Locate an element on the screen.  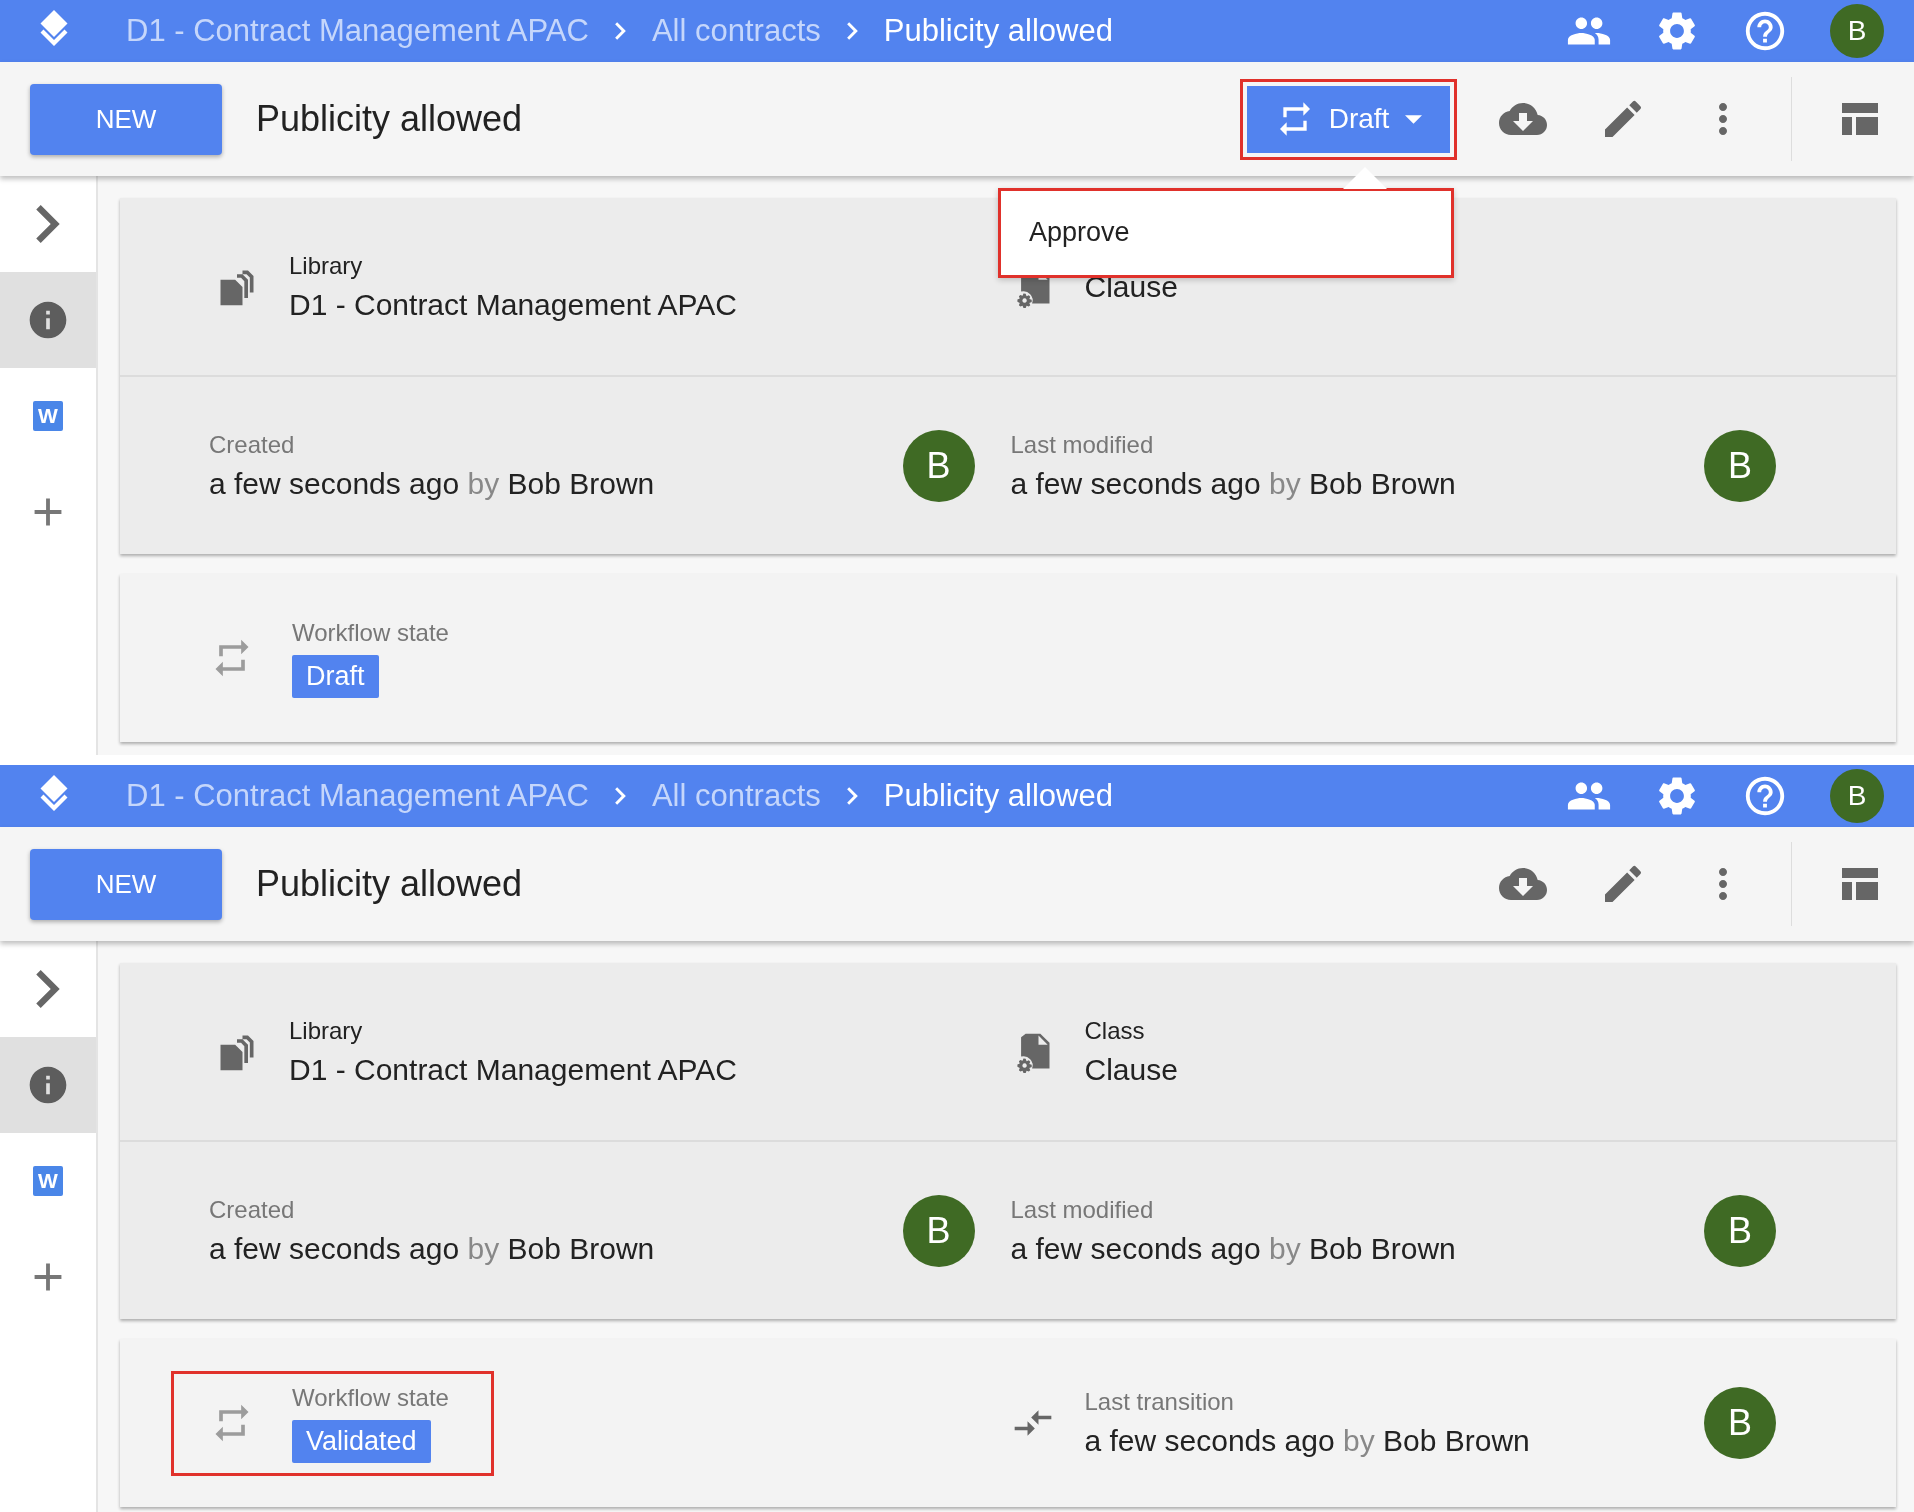
state-badge: Draft is located at coordinates (335, 676).